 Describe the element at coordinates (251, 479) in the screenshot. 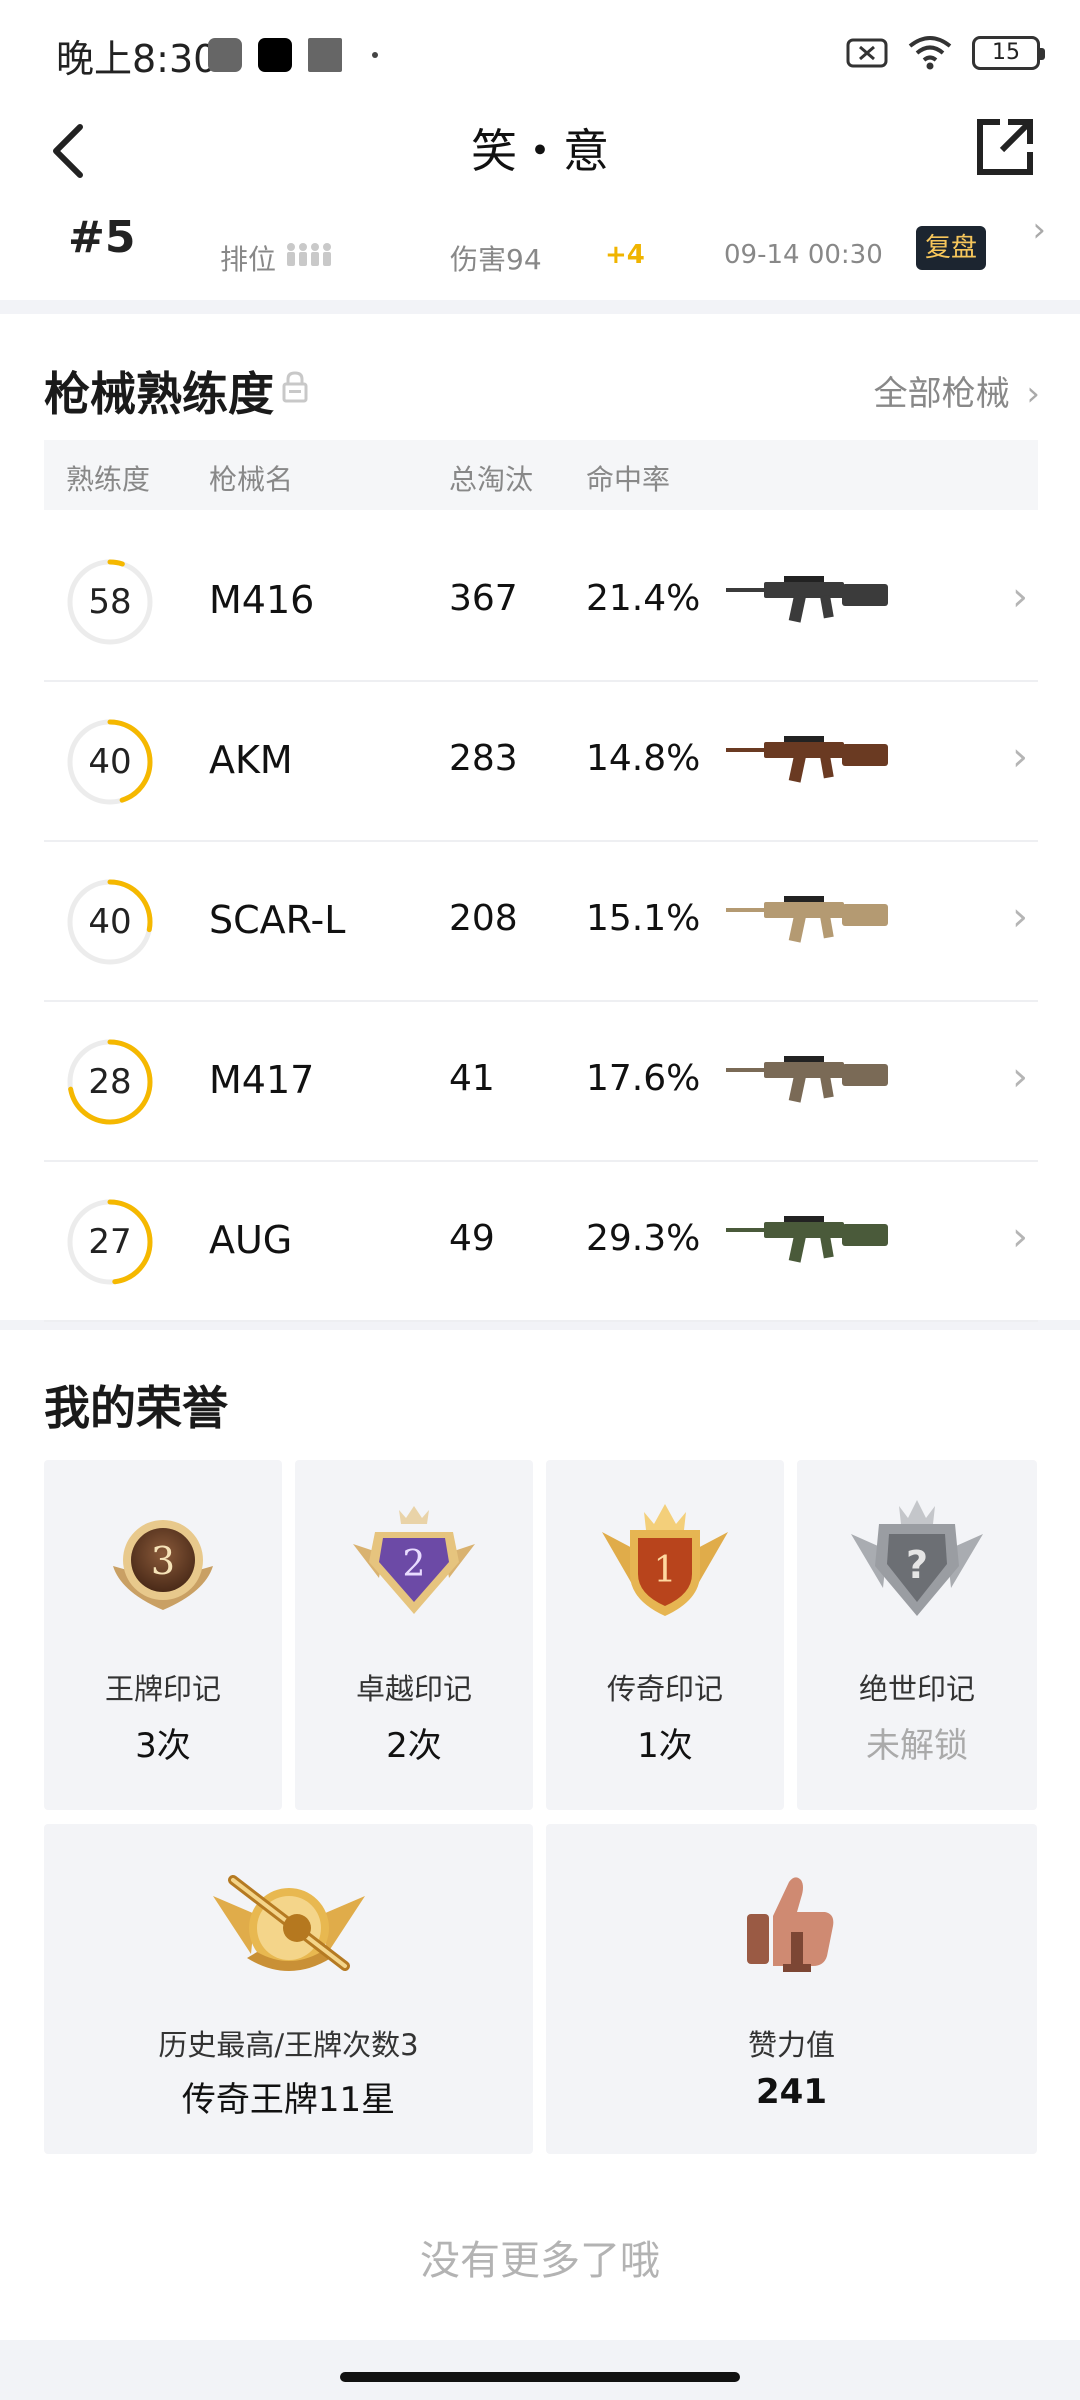

I see `column-header: 枪械名` at that location.